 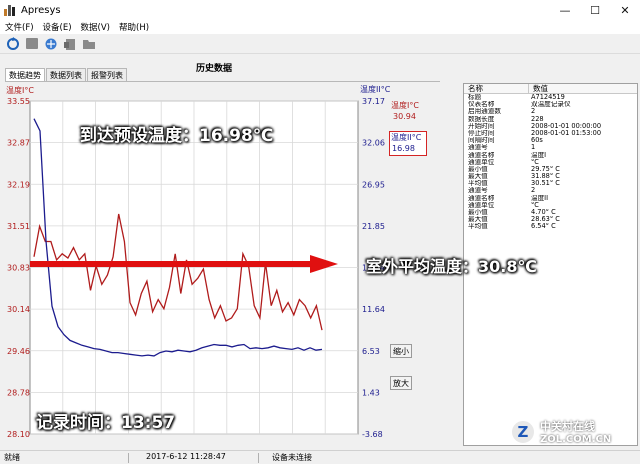 I want to click on table-row: 最小值 4.70° C, so click(x=550, y=212).